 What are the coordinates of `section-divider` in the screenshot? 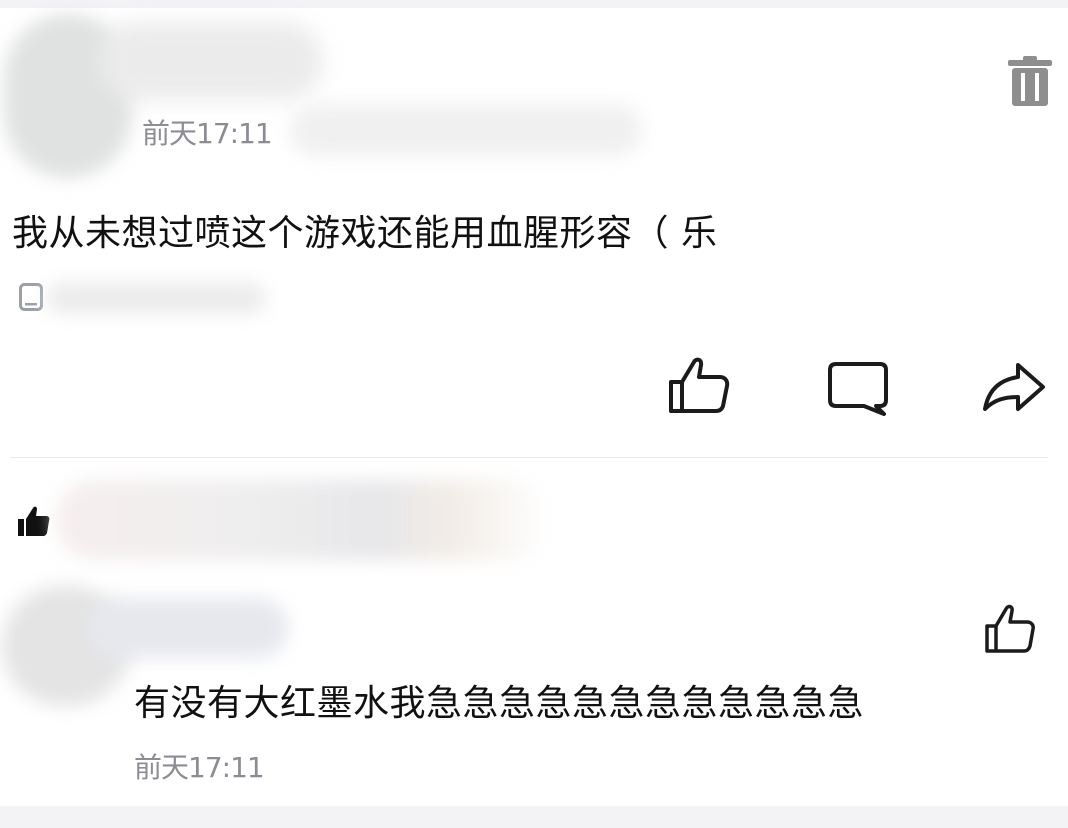 It's located at (529, 457).